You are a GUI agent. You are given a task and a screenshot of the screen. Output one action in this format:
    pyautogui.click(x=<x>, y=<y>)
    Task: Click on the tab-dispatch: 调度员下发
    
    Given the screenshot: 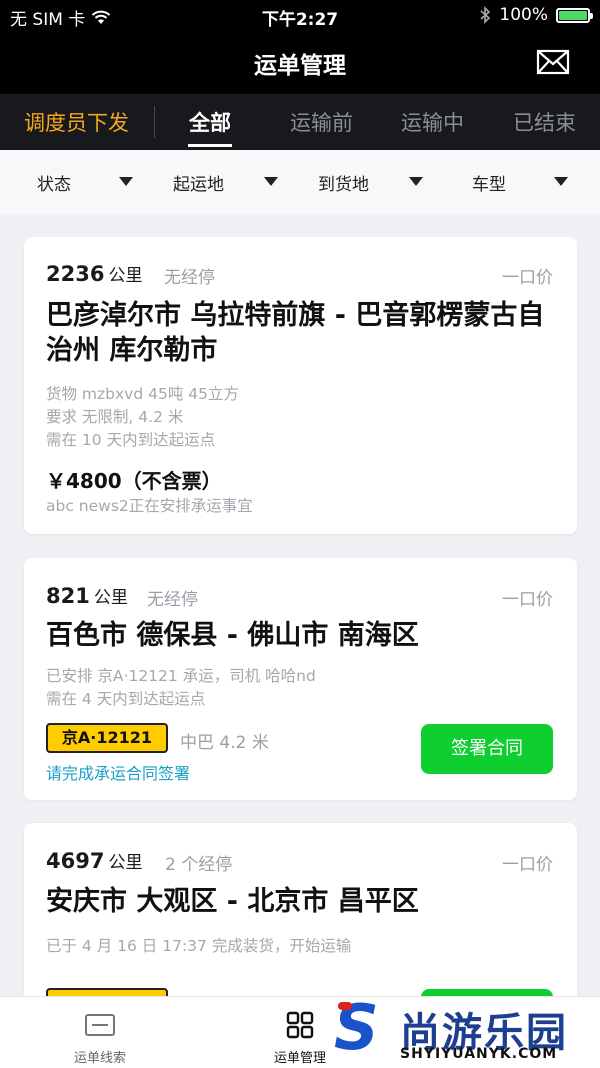 What is the action you would take?
    pyautogui.click(x=76, y=122)
    